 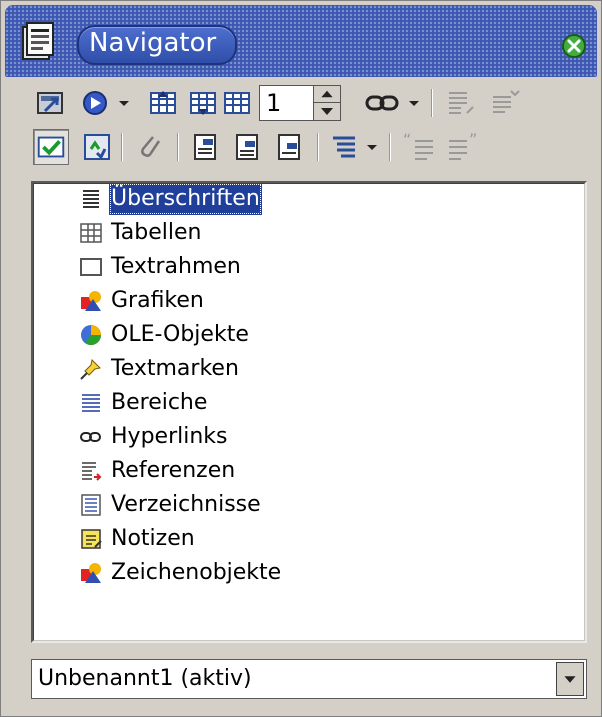 What do you see at coordinates (169, 436) in the screenshot?
I see `tree-item-label: Hyperlinks` at bounding box center [169, 436].